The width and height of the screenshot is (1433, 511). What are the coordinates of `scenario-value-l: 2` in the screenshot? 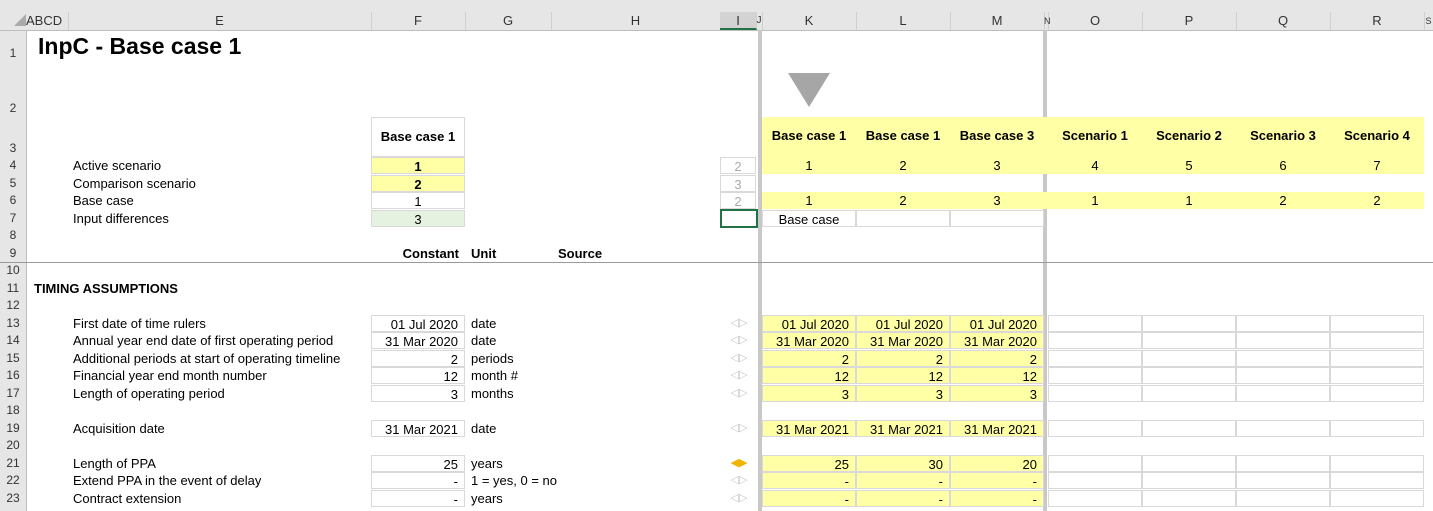 It's located at (903, 358).